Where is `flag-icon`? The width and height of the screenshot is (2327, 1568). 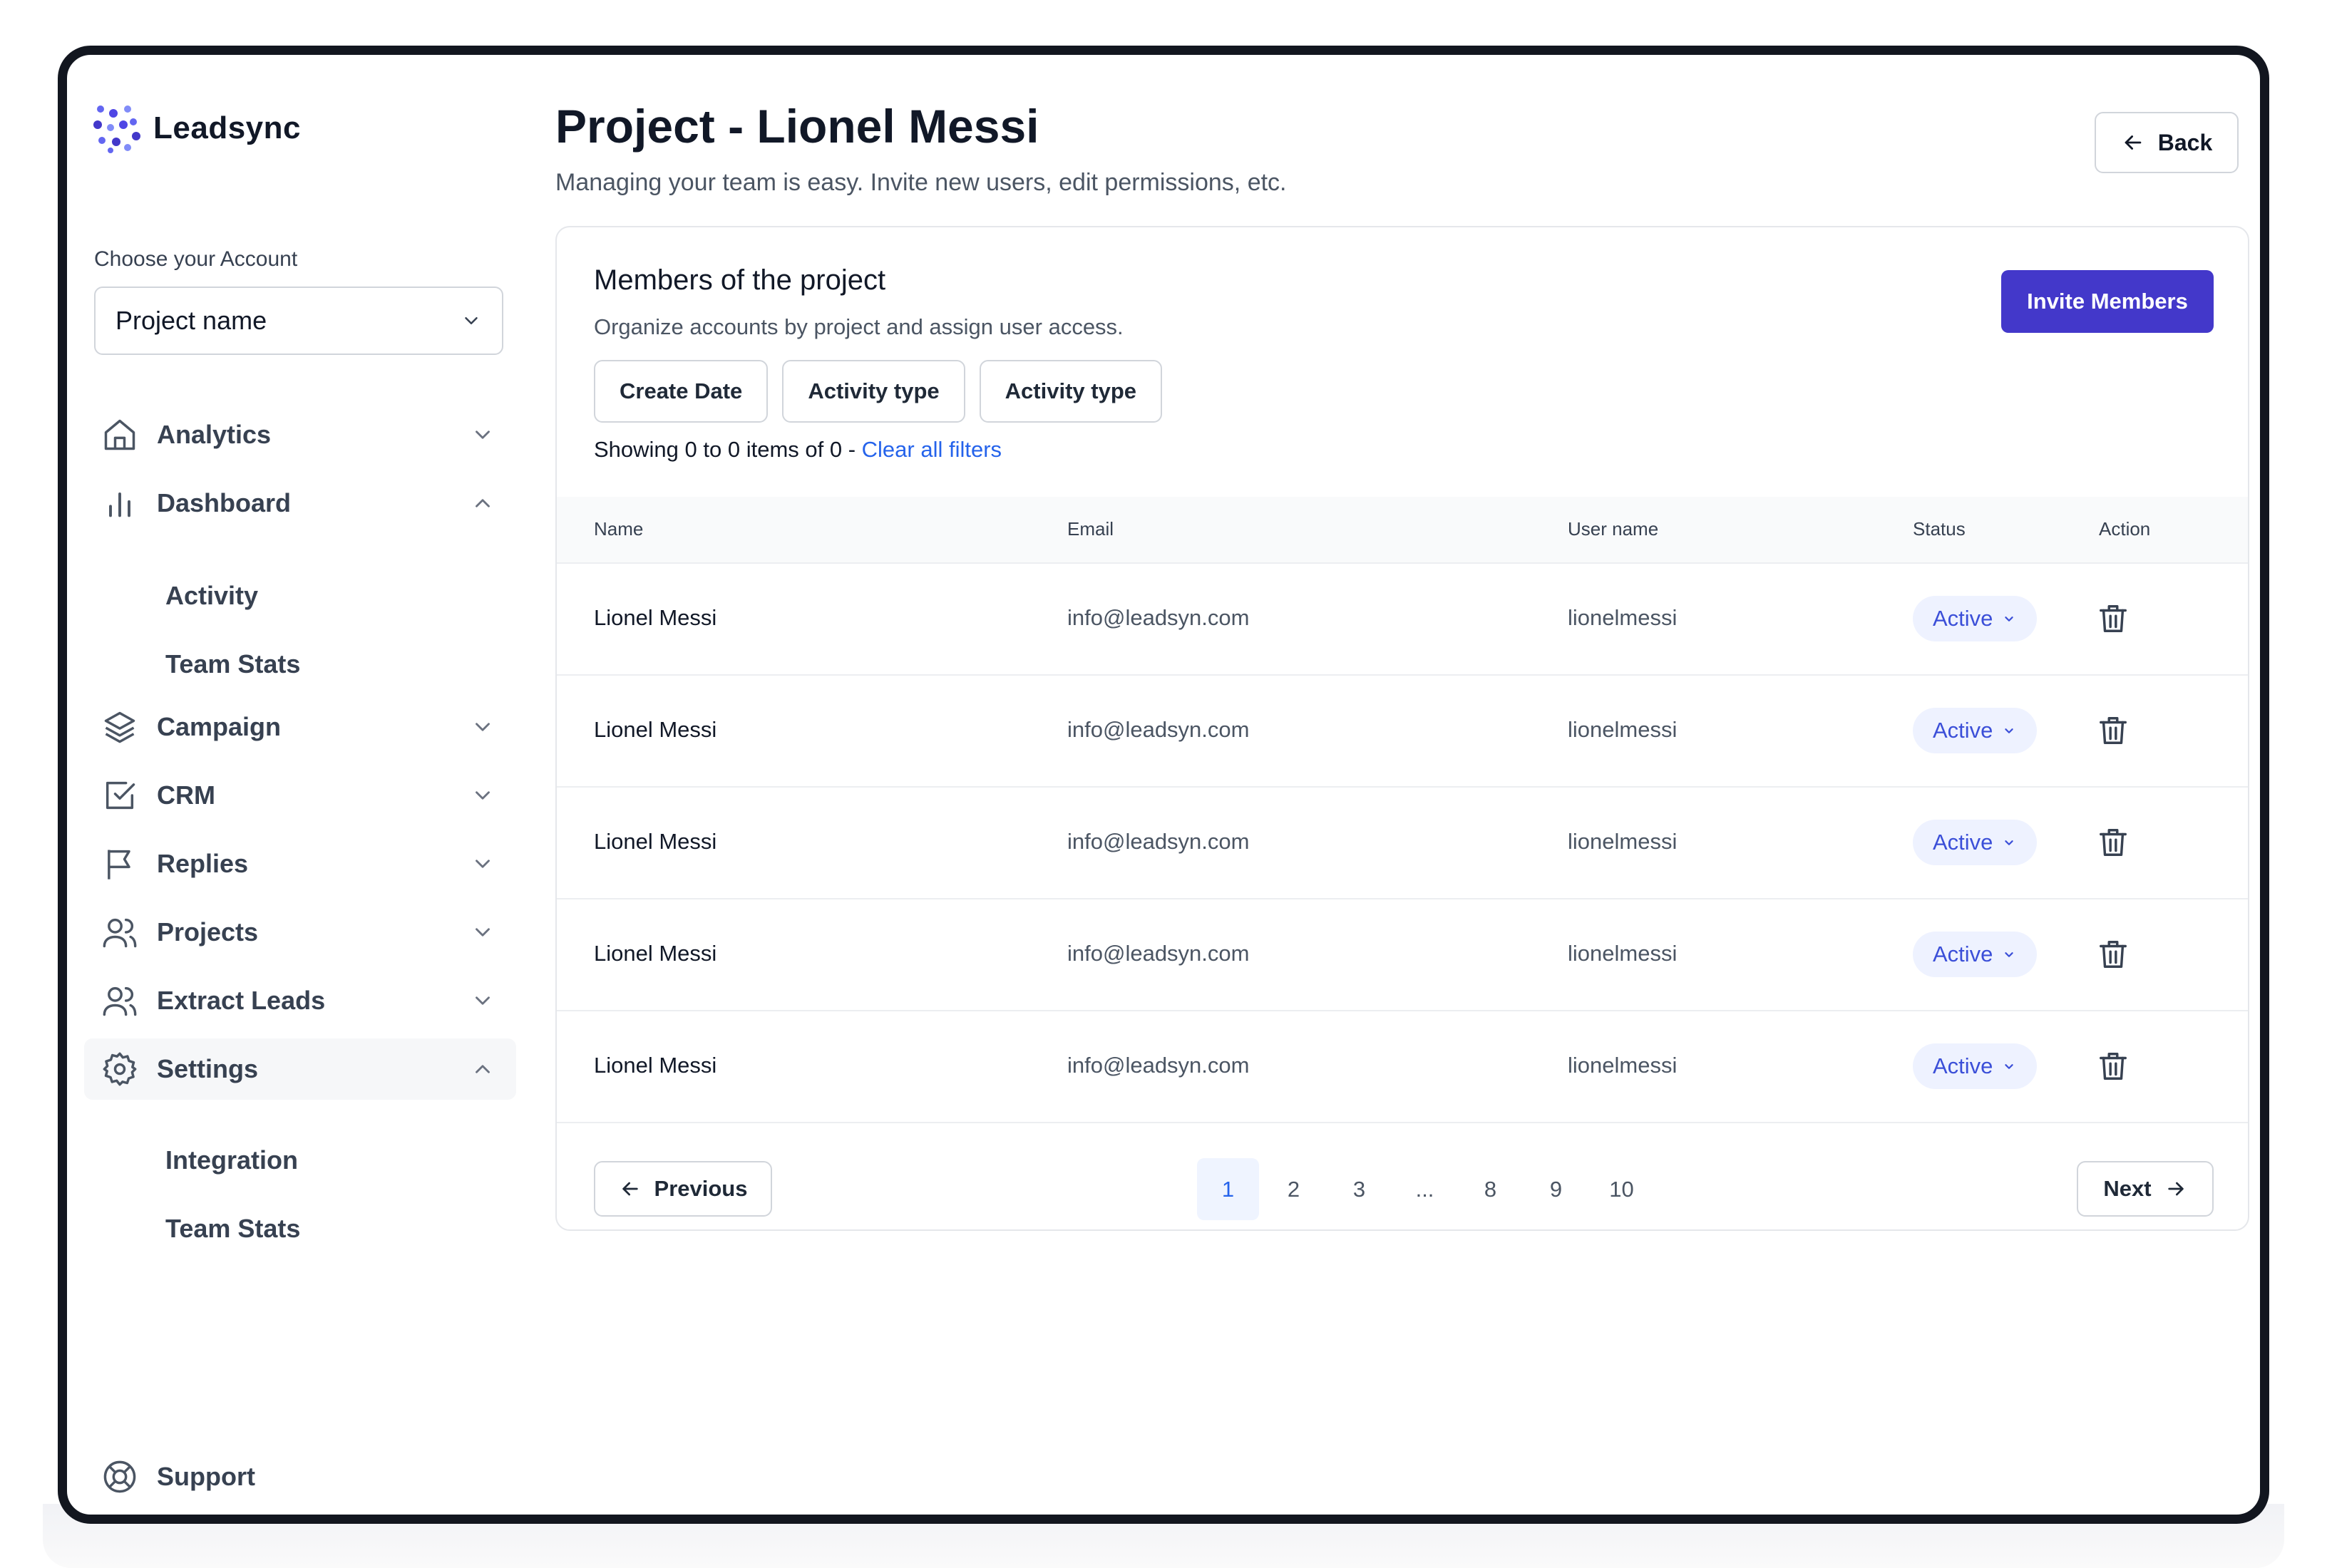 flag-icon is located at coordinates (120, 864).